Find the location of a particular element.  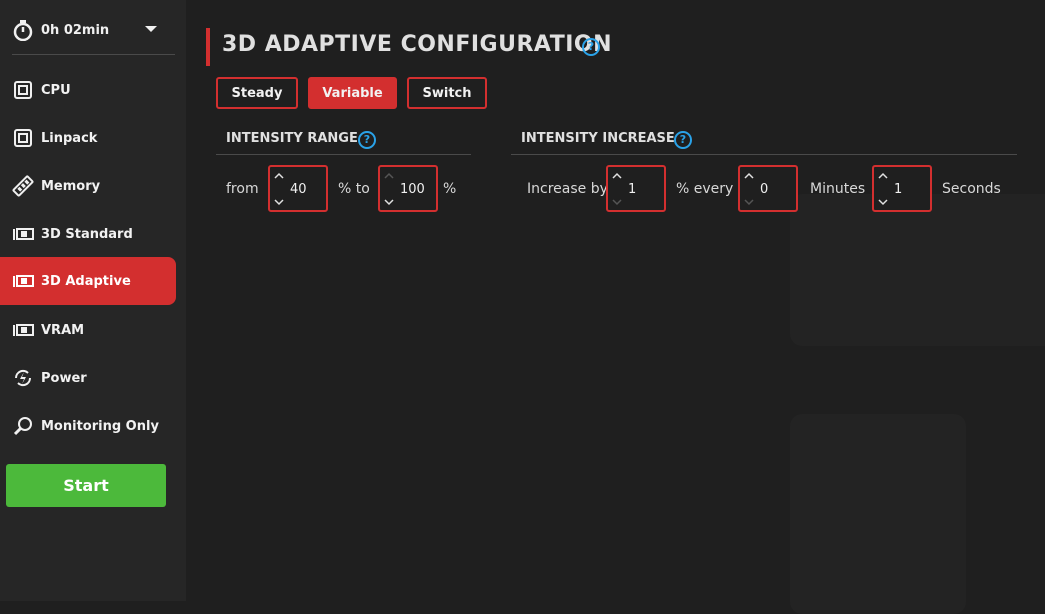

intensity-to-stepper: 100 is located at coordinates (408, 188).